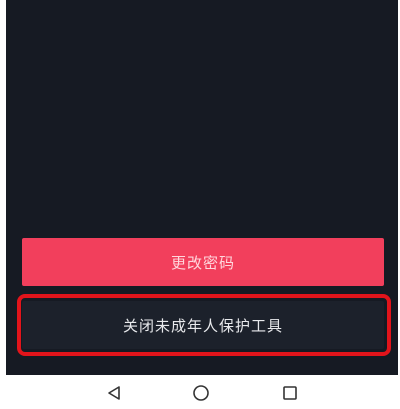 This screenshot has height=409, width=400. I want to click on triangle-back-icon, so click(114, 393).